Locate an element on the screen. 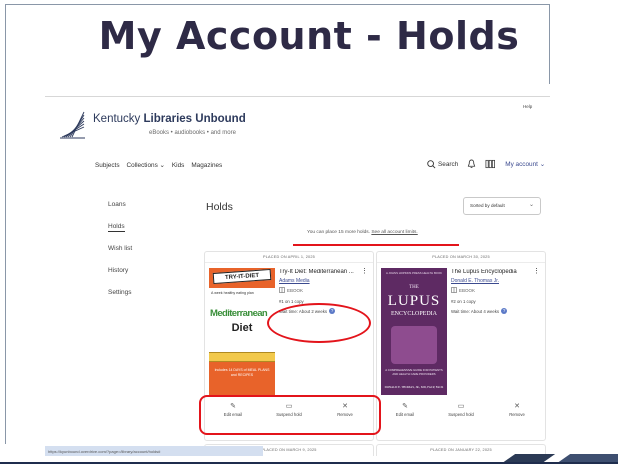 The width and height of the screenshot is (618, 464). chevron-down-icon: ⌄ is located at coordinates (531, 205).